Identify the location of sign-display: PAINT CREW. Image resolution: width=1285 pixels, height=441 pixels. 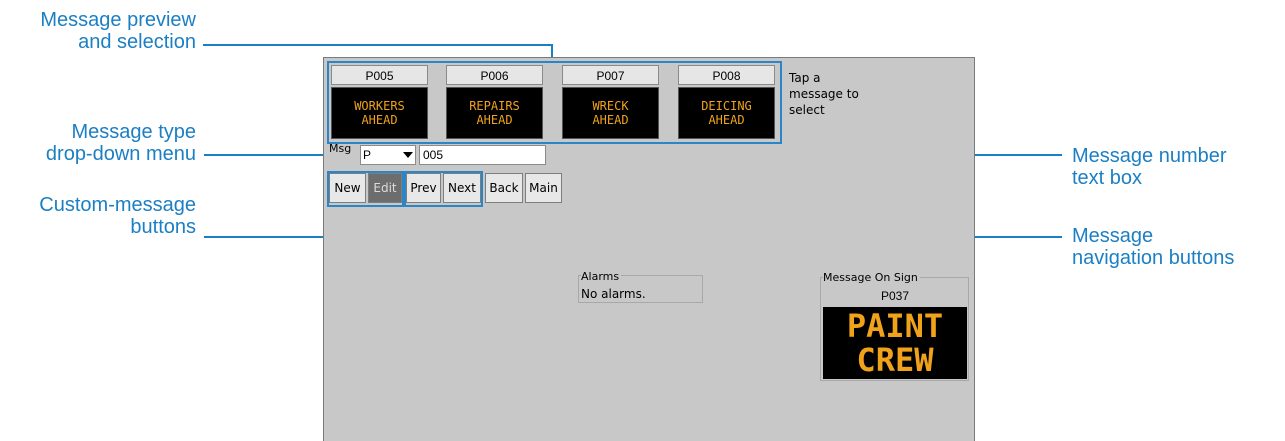
(895, 343).